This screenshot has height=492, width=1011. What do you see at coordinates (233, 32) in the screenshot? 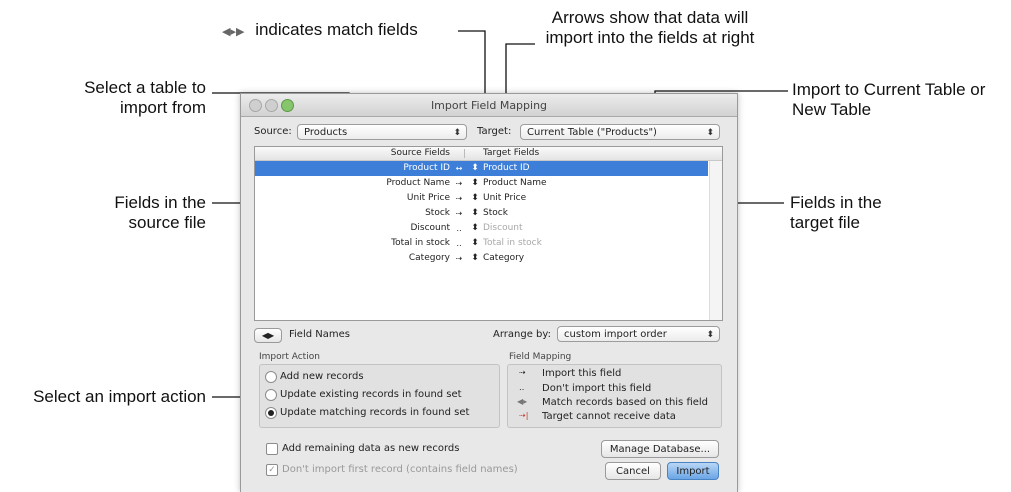
I see `match-fields-icon: ◀▸▶` at bounding box center [233, 32].